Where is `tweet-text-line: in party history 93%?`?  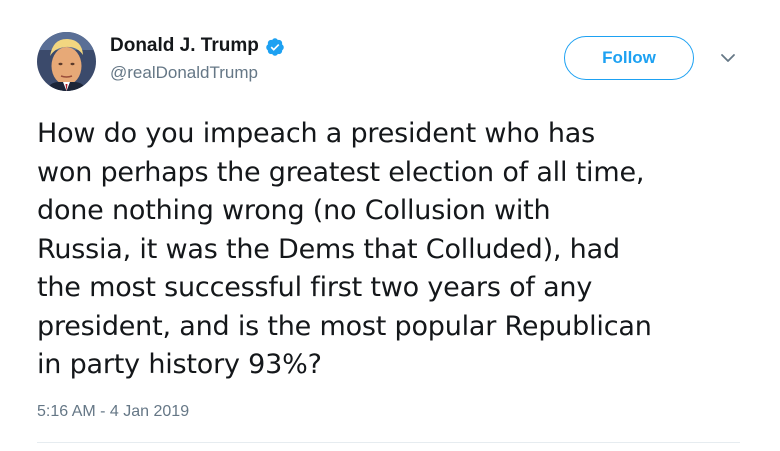 tweet-text-line: in party history 93%? is located at coordinates (179, 364).